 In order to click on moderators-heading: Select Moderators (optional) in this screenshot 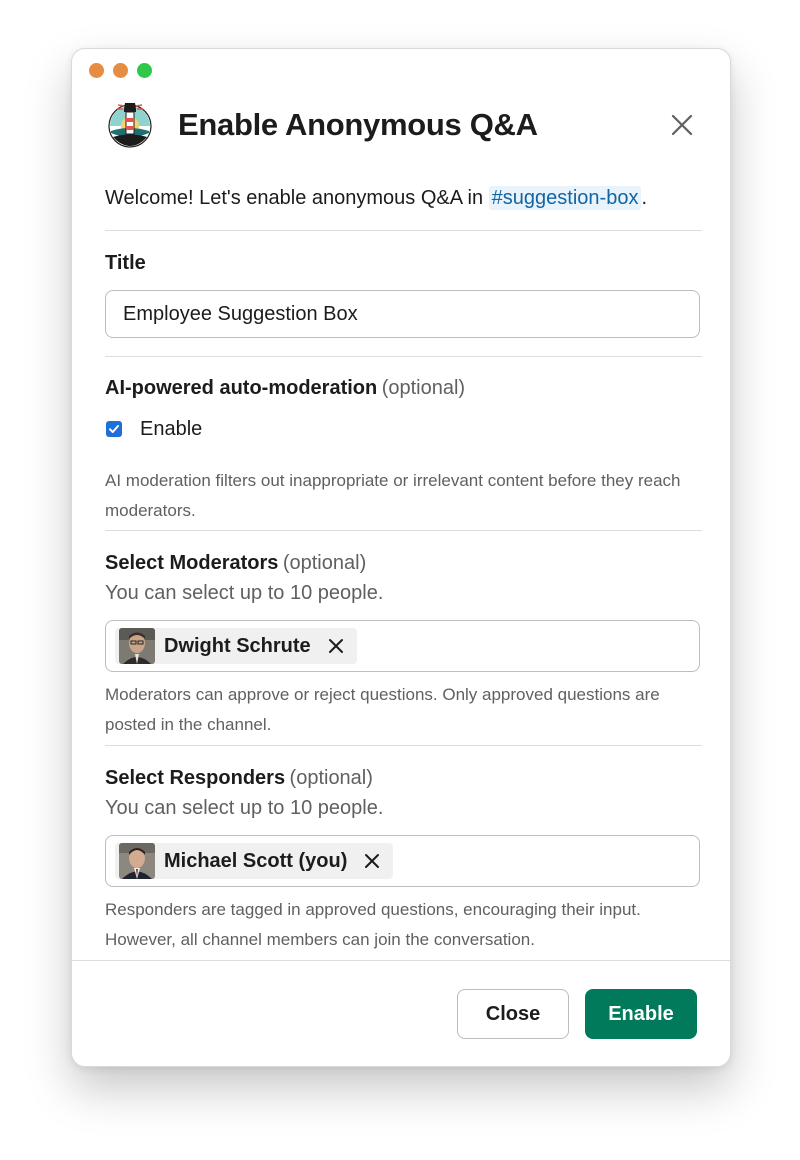, I will do `click(403, 563)`.